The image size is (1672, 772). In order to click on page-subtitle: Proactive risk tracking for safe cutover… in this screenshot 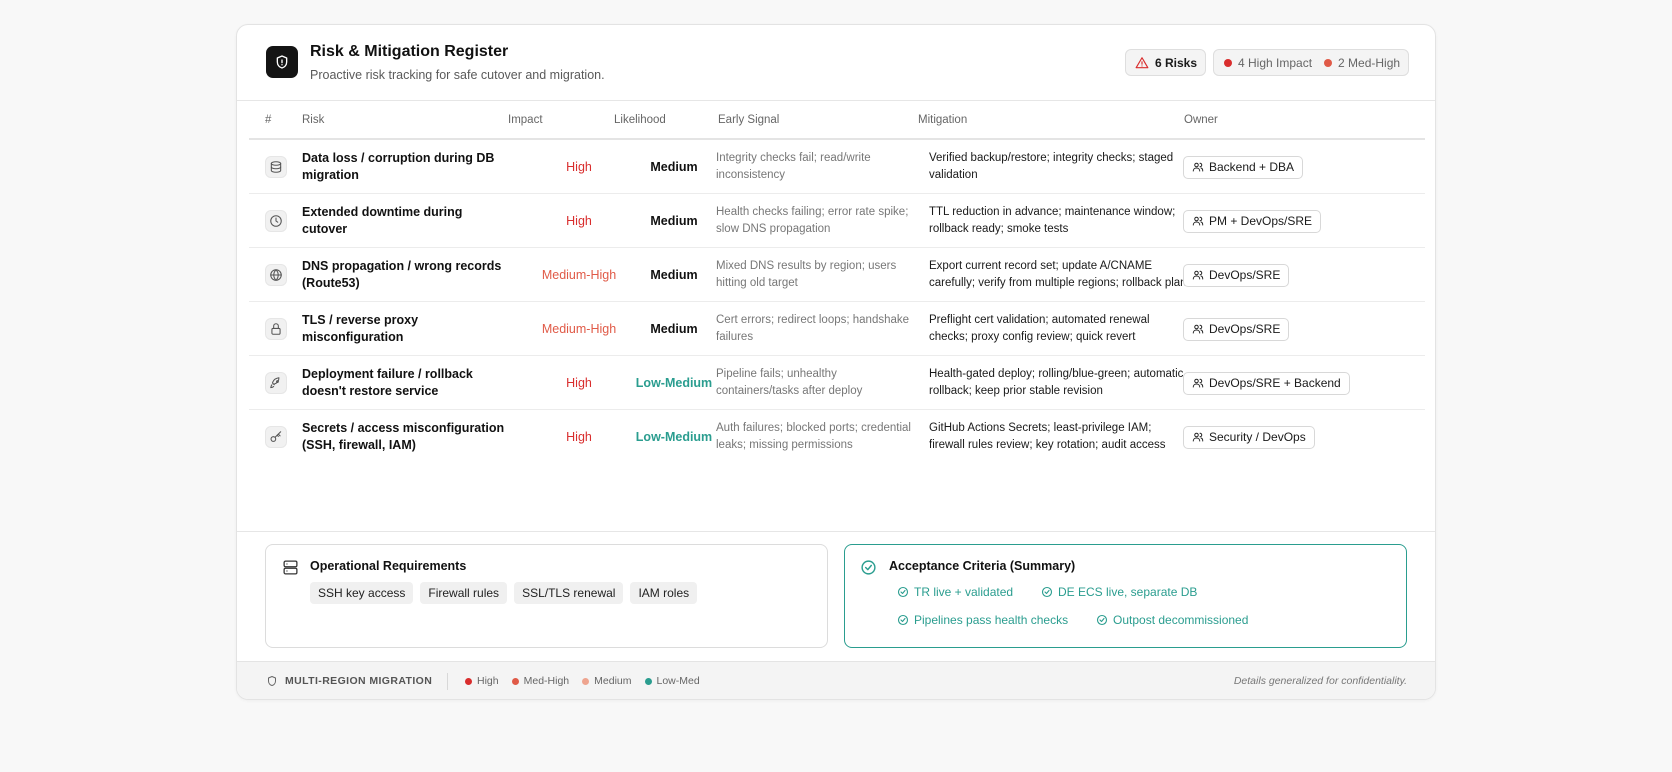, I will do `click(457, 75)`.